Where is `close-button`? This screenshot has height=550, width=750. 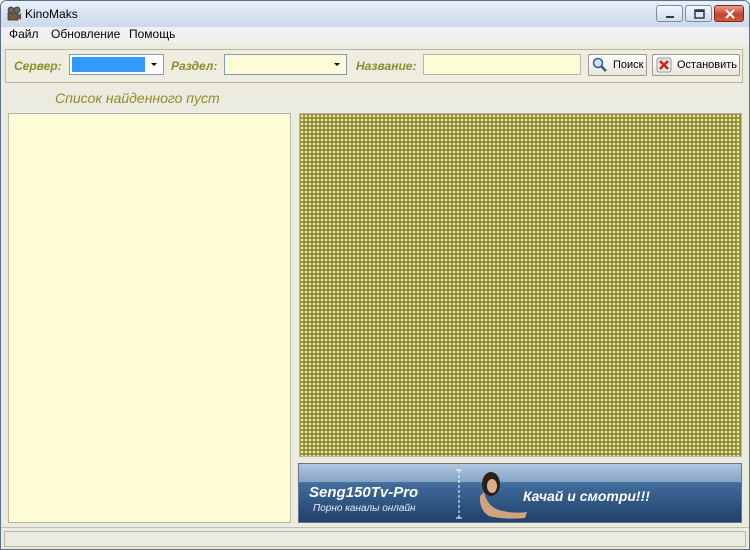
close-button is located at coordinates (729, 13).